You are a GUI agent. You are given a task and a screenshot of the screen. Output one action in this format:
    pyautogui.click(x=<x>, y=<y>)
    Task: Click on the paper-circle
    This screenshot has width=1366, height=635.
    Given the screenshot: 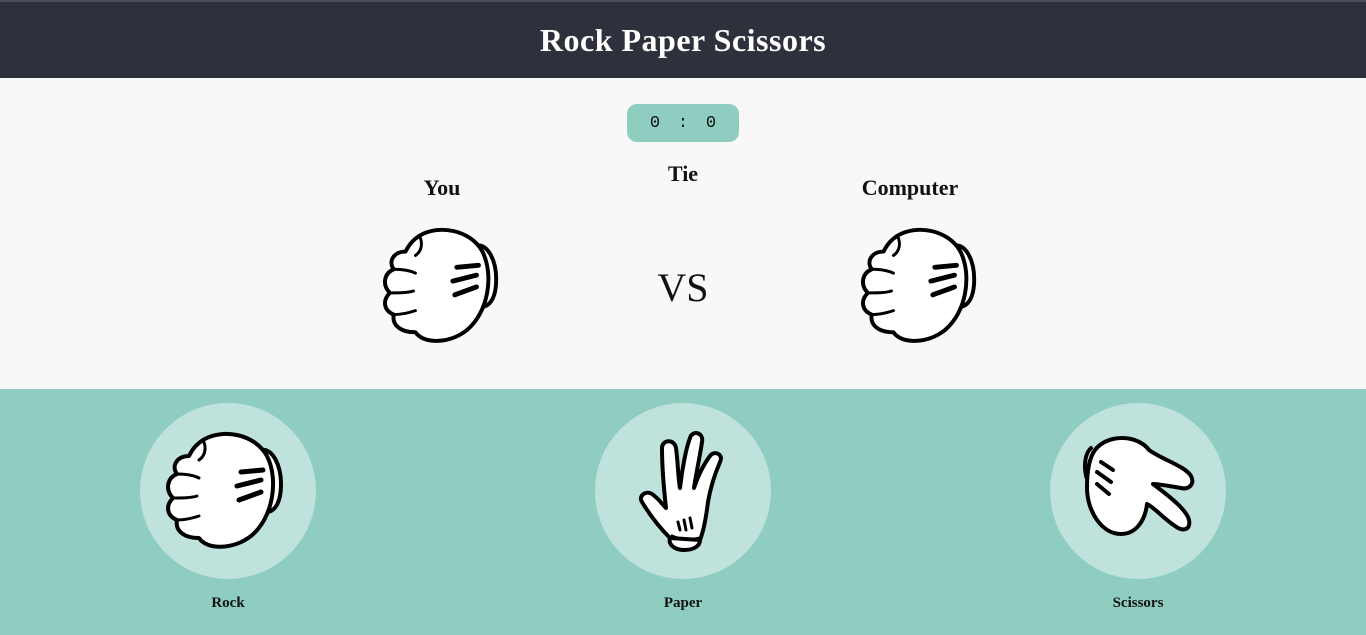 What is the action you would take?
    pyautogui.click(x=683, y=491)
    